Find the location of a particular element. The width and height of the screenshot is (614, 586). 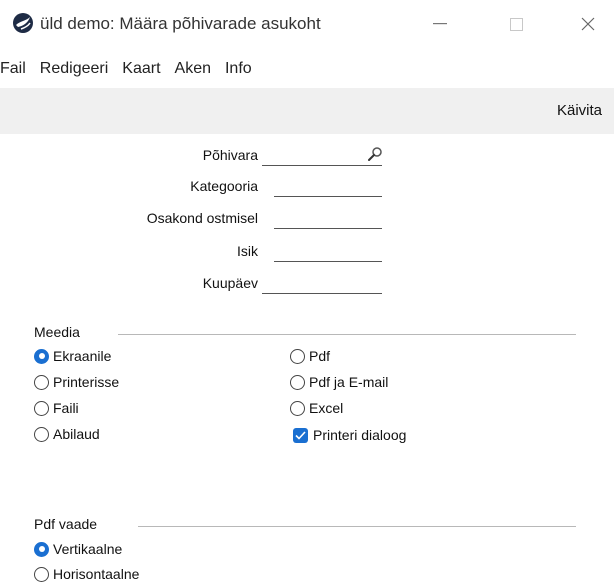

option-label: Pdf ja E-mail is located at coordinates (349, 382).